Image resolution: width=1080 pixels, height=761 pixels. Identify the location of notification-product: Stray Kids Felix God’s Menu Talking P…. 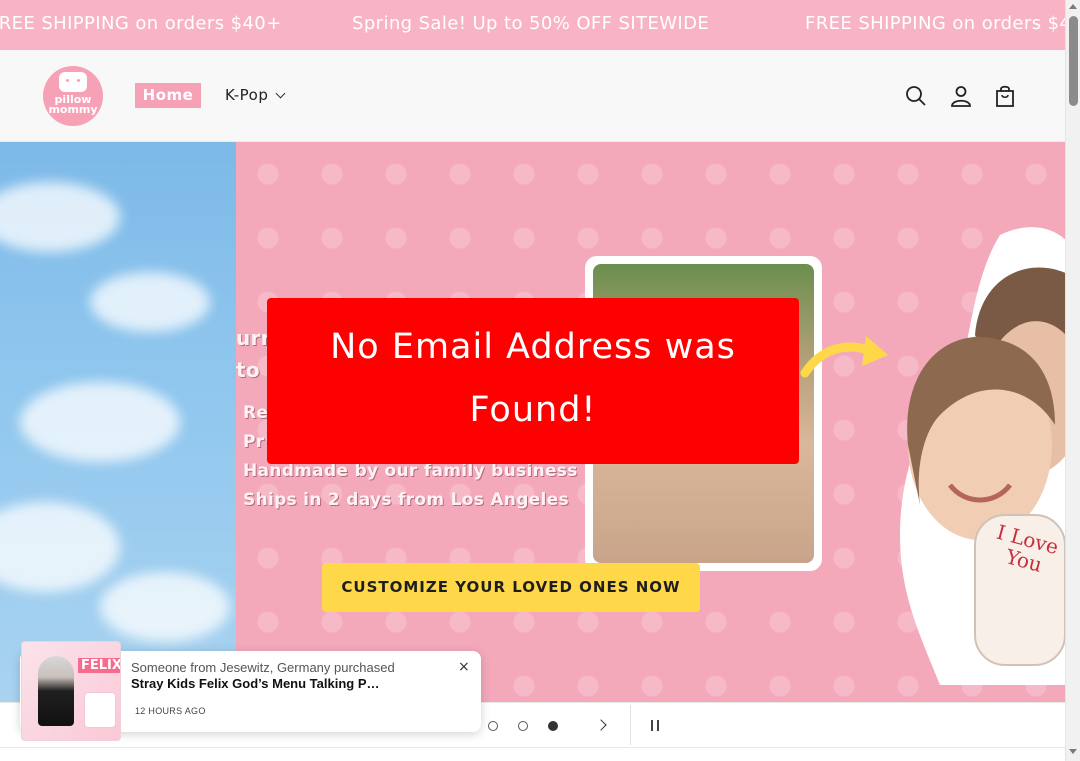
(255, 683).